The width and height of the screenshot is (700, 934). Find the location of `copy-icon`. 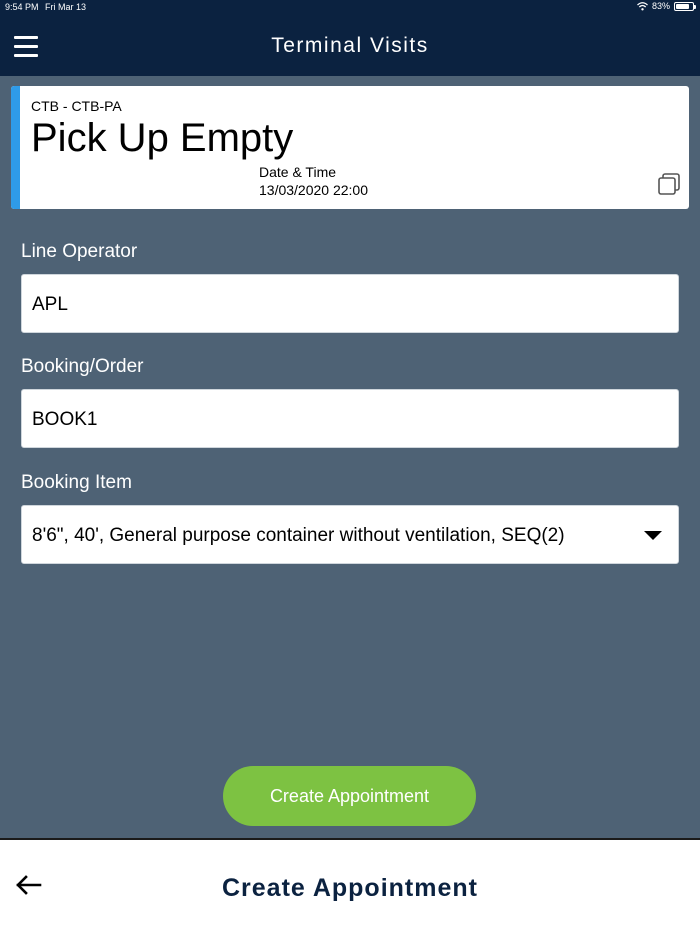

copy-icon is located at coordinates (669, 184).